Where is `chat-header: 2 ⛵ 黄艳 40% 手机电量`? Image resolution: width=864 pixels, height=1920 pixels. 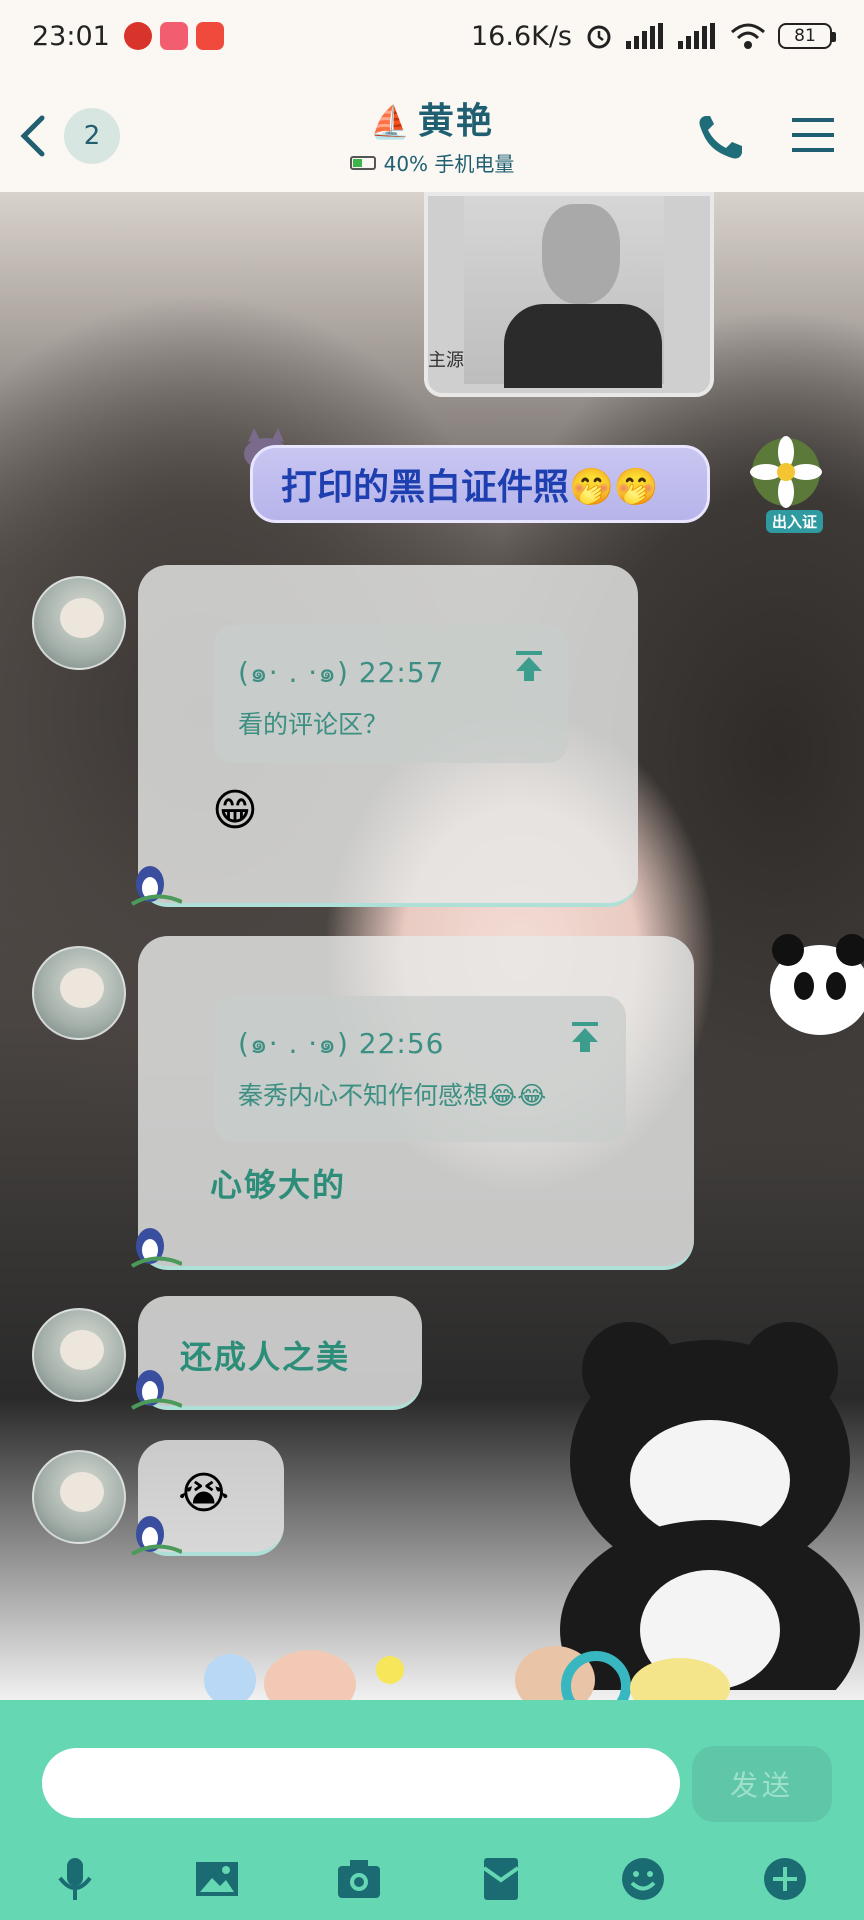 chat-header: 2 ⛵ 黄艳 40% 手机电量 is located at coordinates (432, 132).